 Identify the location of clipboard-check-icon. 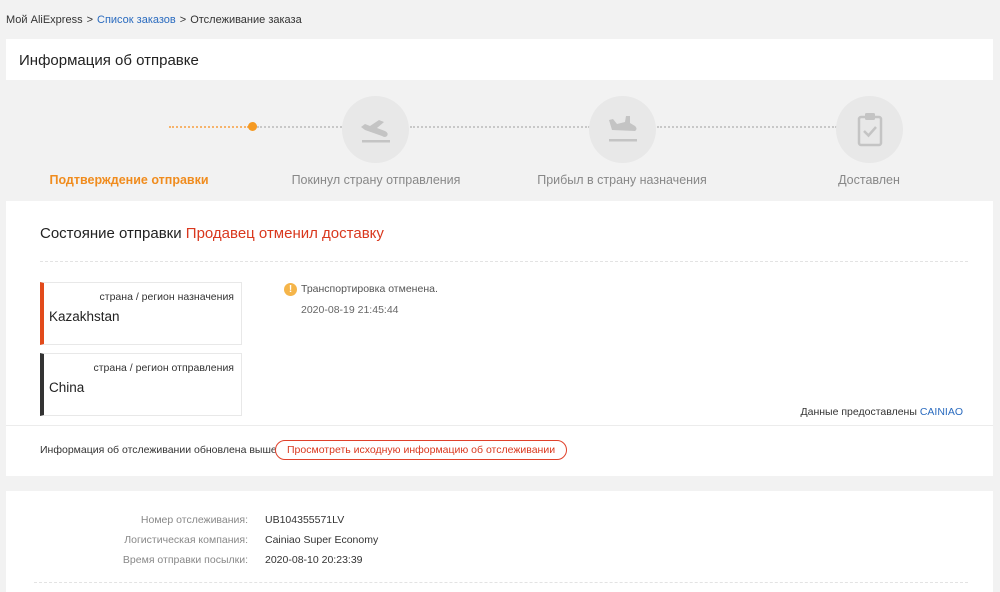
(869, 129).